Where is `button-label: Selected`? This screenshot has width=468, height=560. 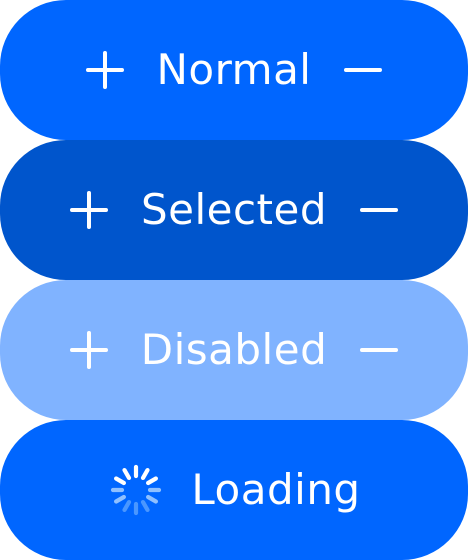 button-label: Selected is located at coordinates (234, 209).